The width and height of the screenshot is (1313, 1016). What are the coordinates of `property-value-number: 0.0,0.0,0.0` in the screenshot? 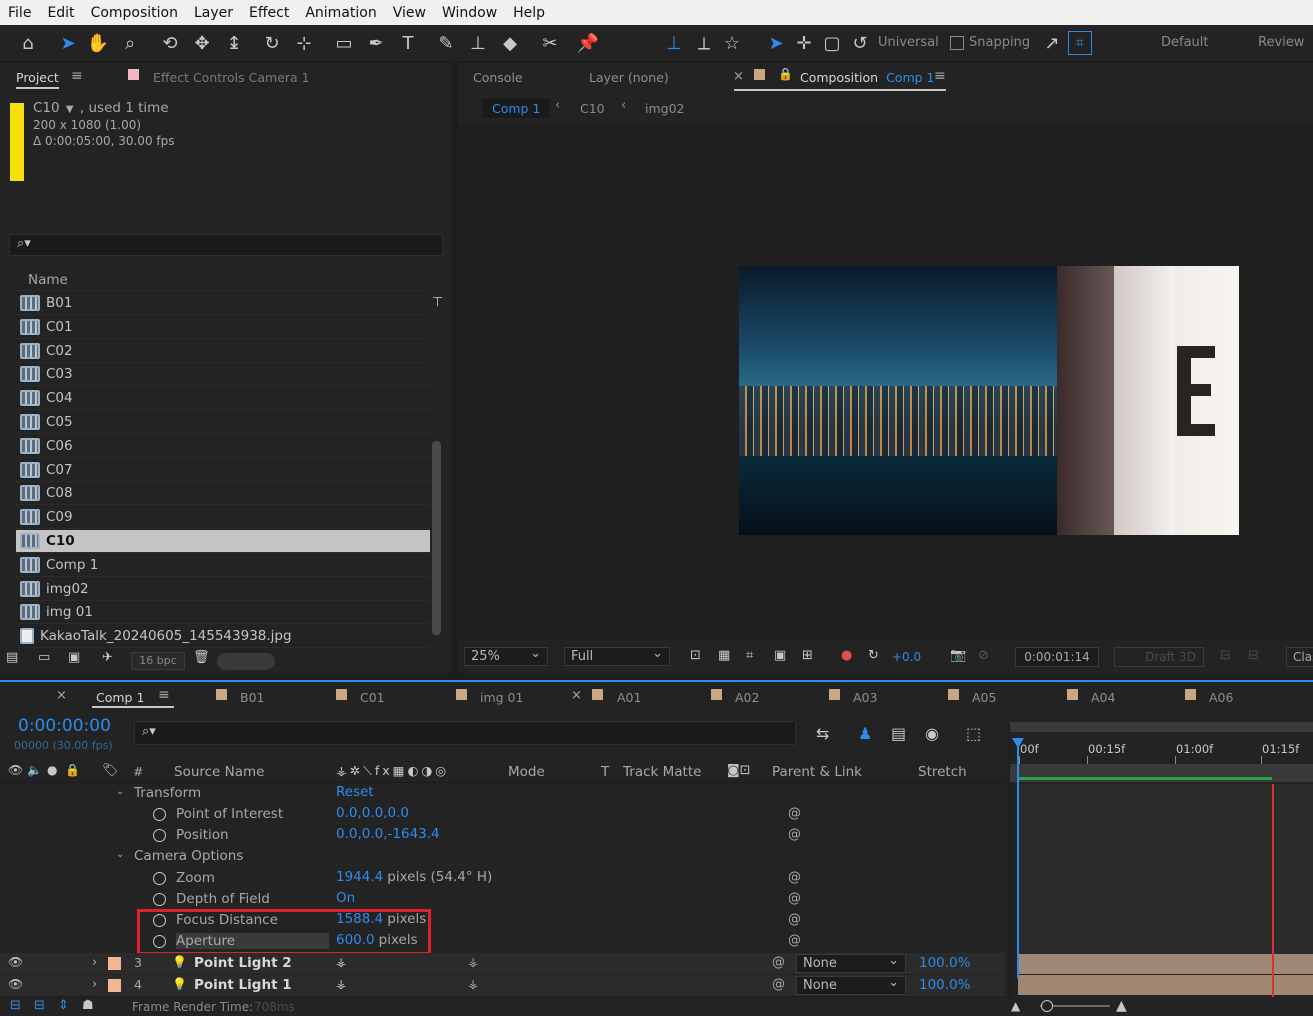 It's located at (372, 813).